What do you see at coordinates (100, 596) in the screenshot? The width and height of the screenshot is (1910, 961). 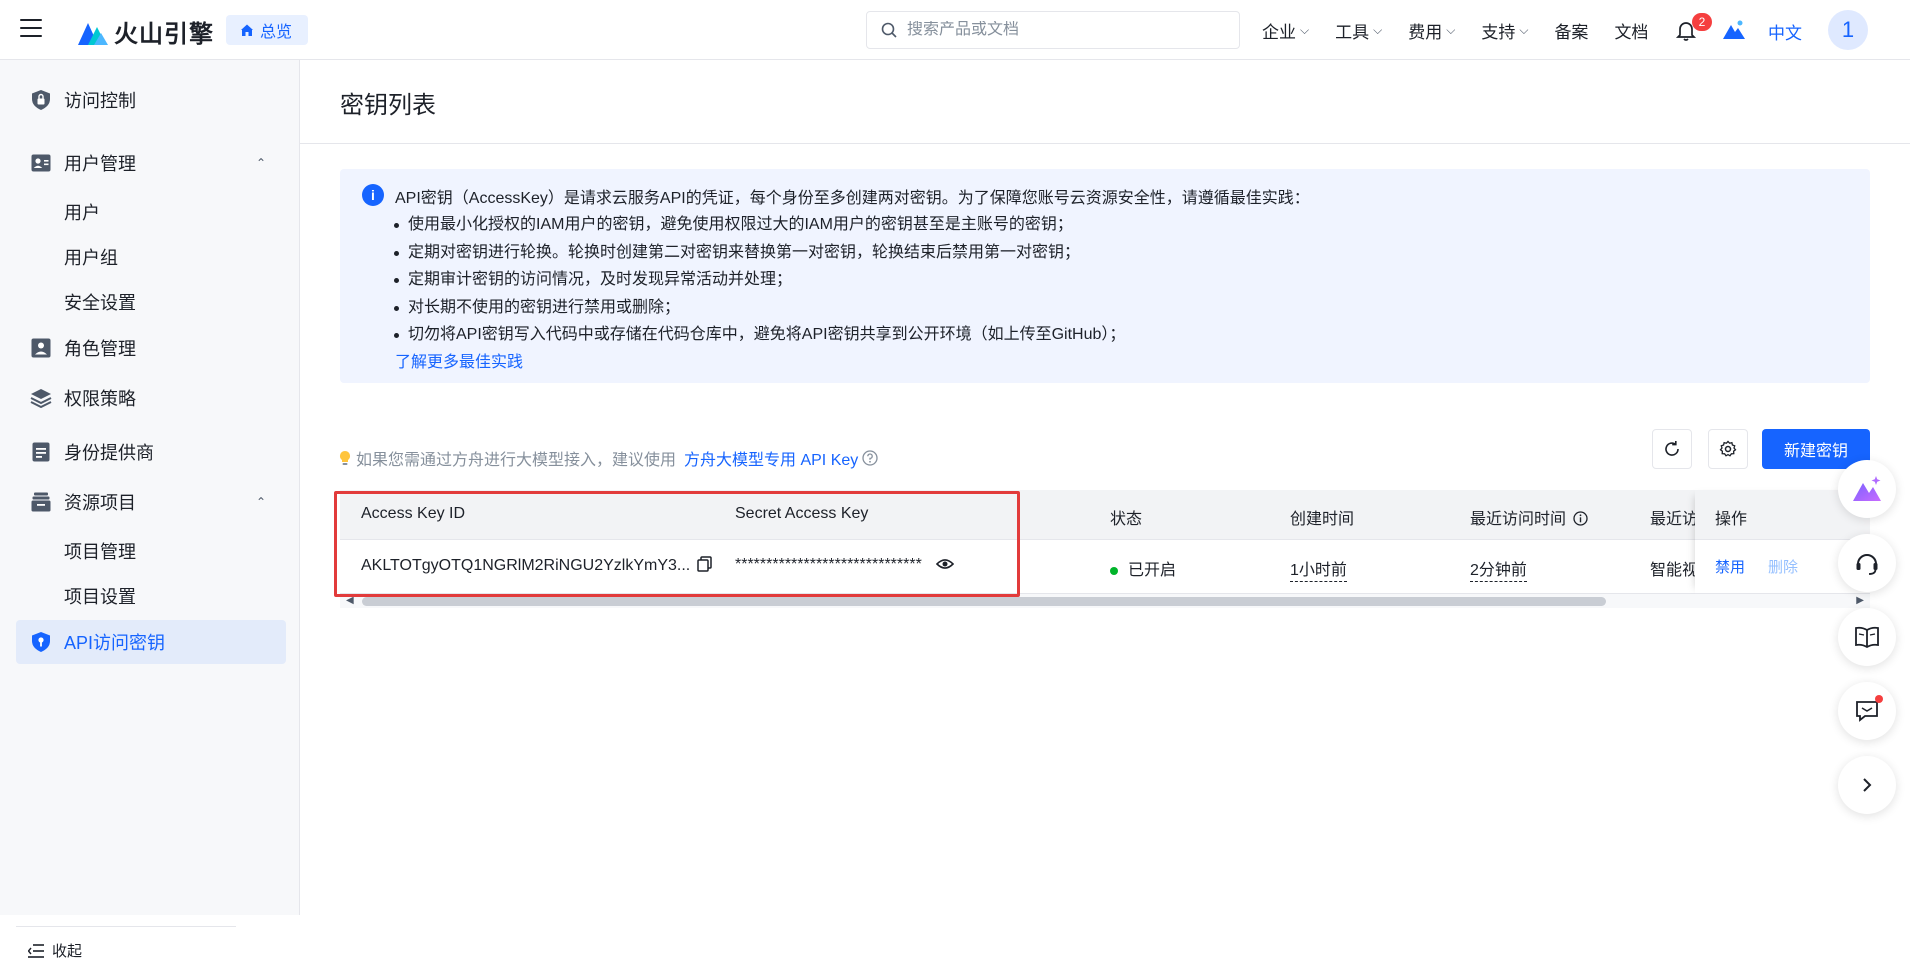 I see `sidebar-item-project-settings: 项目设置` at bounding box center [100, 596].